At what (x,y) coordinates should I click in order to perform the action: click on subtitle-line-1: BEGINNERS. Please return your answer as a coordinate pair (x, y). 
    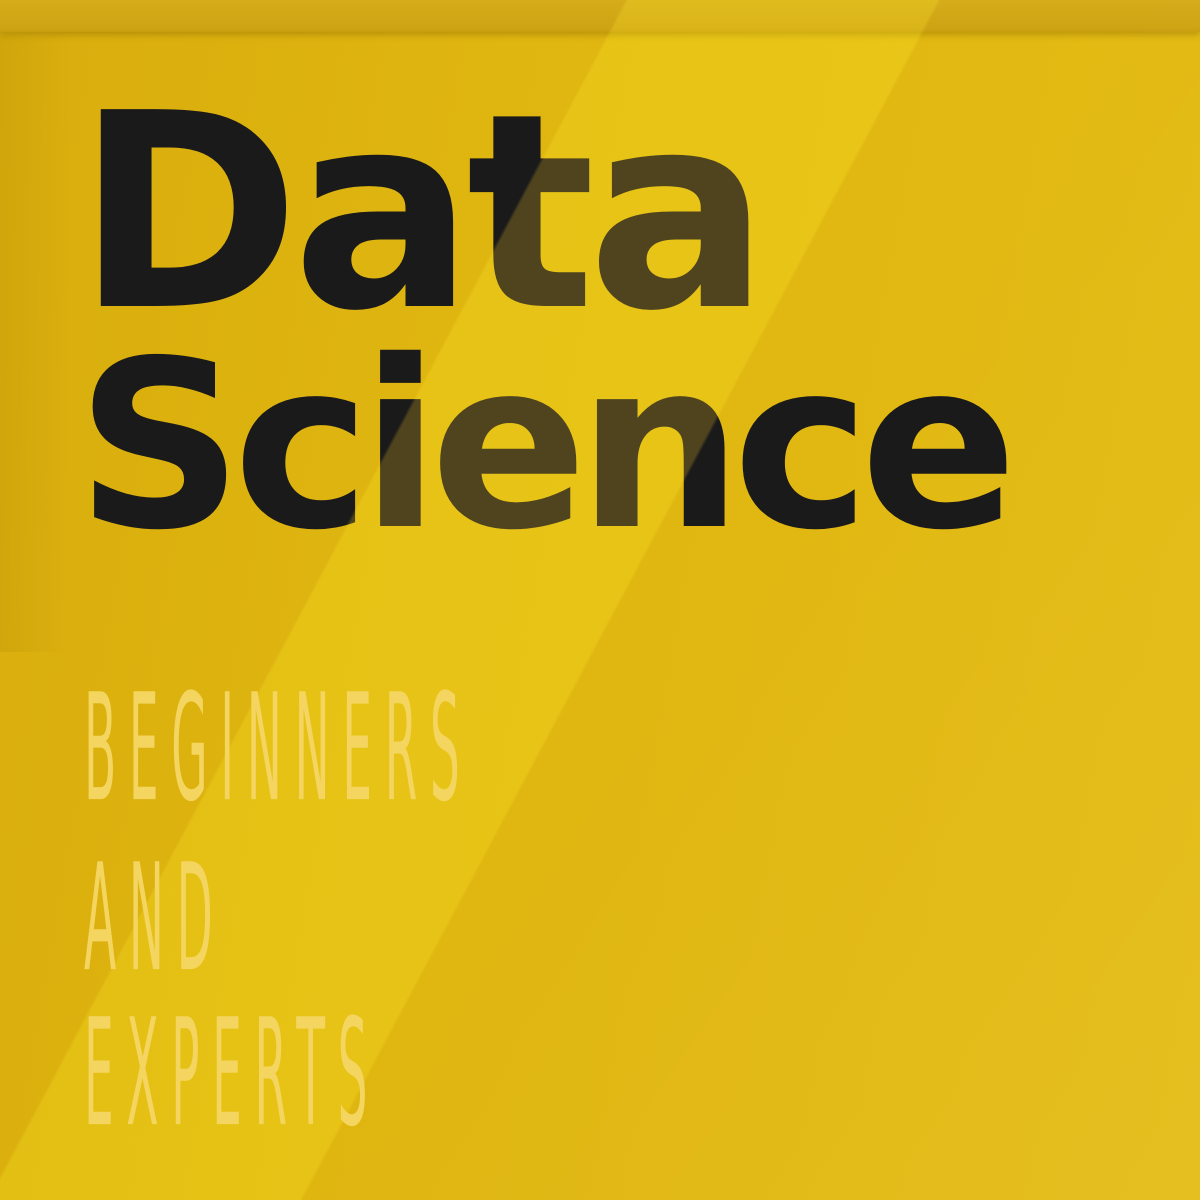
    Looking at the image, I should click on (278, 749).